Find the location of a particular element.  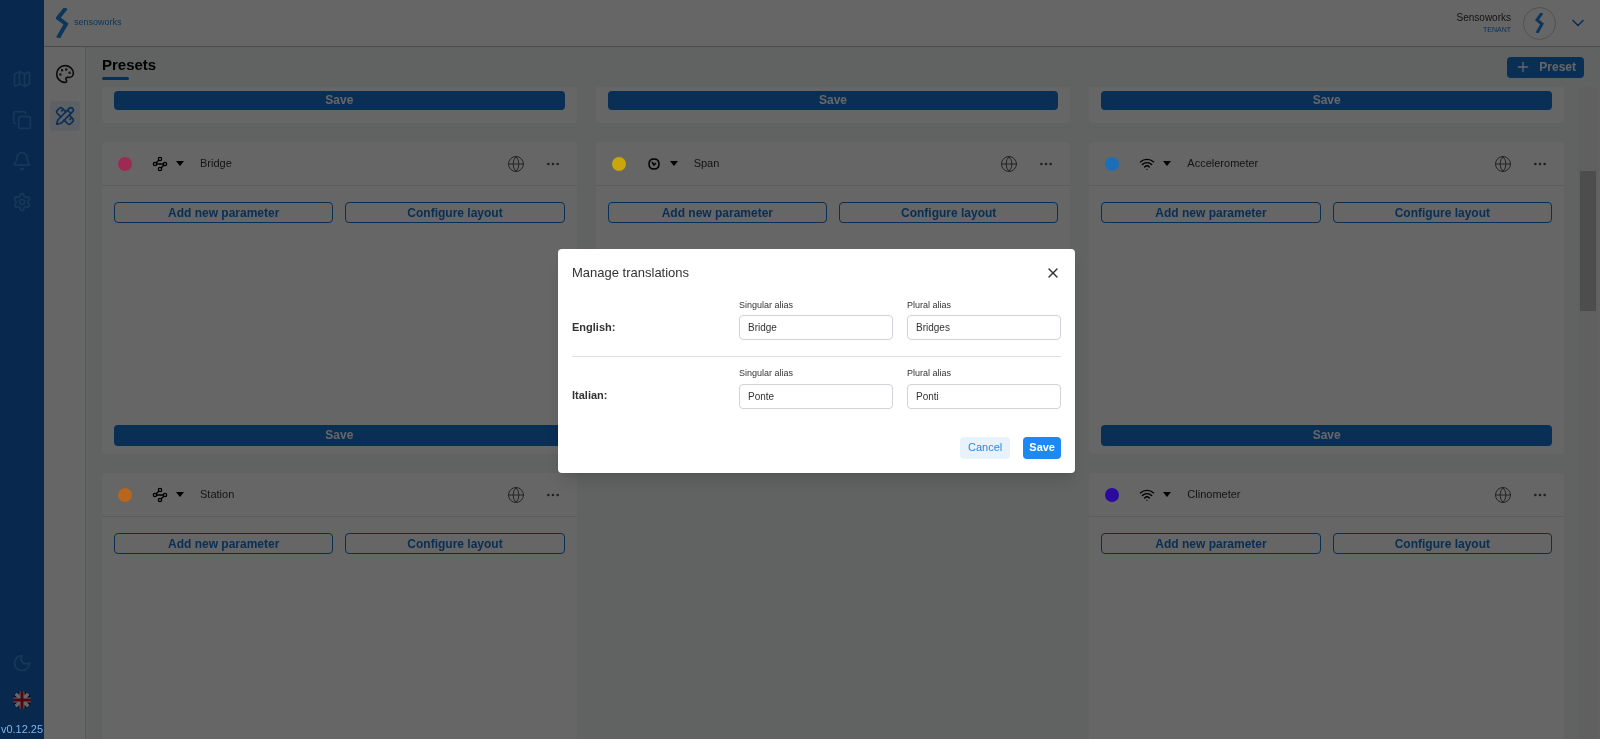

preset-name: Span is located at coordinates (706, 164).